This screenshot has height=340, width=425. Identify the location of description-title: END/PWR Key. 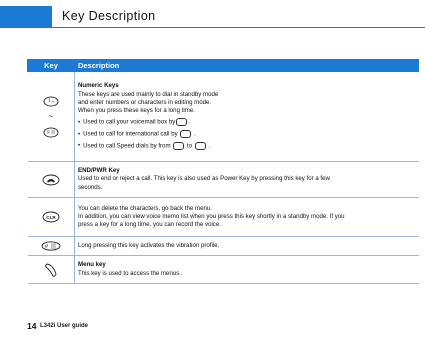
(99, 171).